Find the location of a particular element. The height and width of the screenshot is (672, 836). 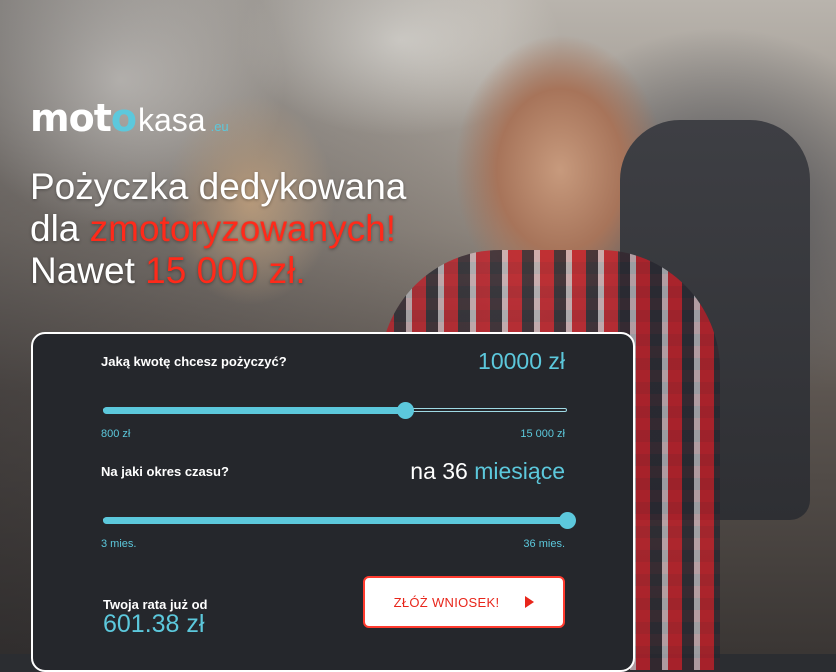

amount-slider is located at coordinates (335, 410).